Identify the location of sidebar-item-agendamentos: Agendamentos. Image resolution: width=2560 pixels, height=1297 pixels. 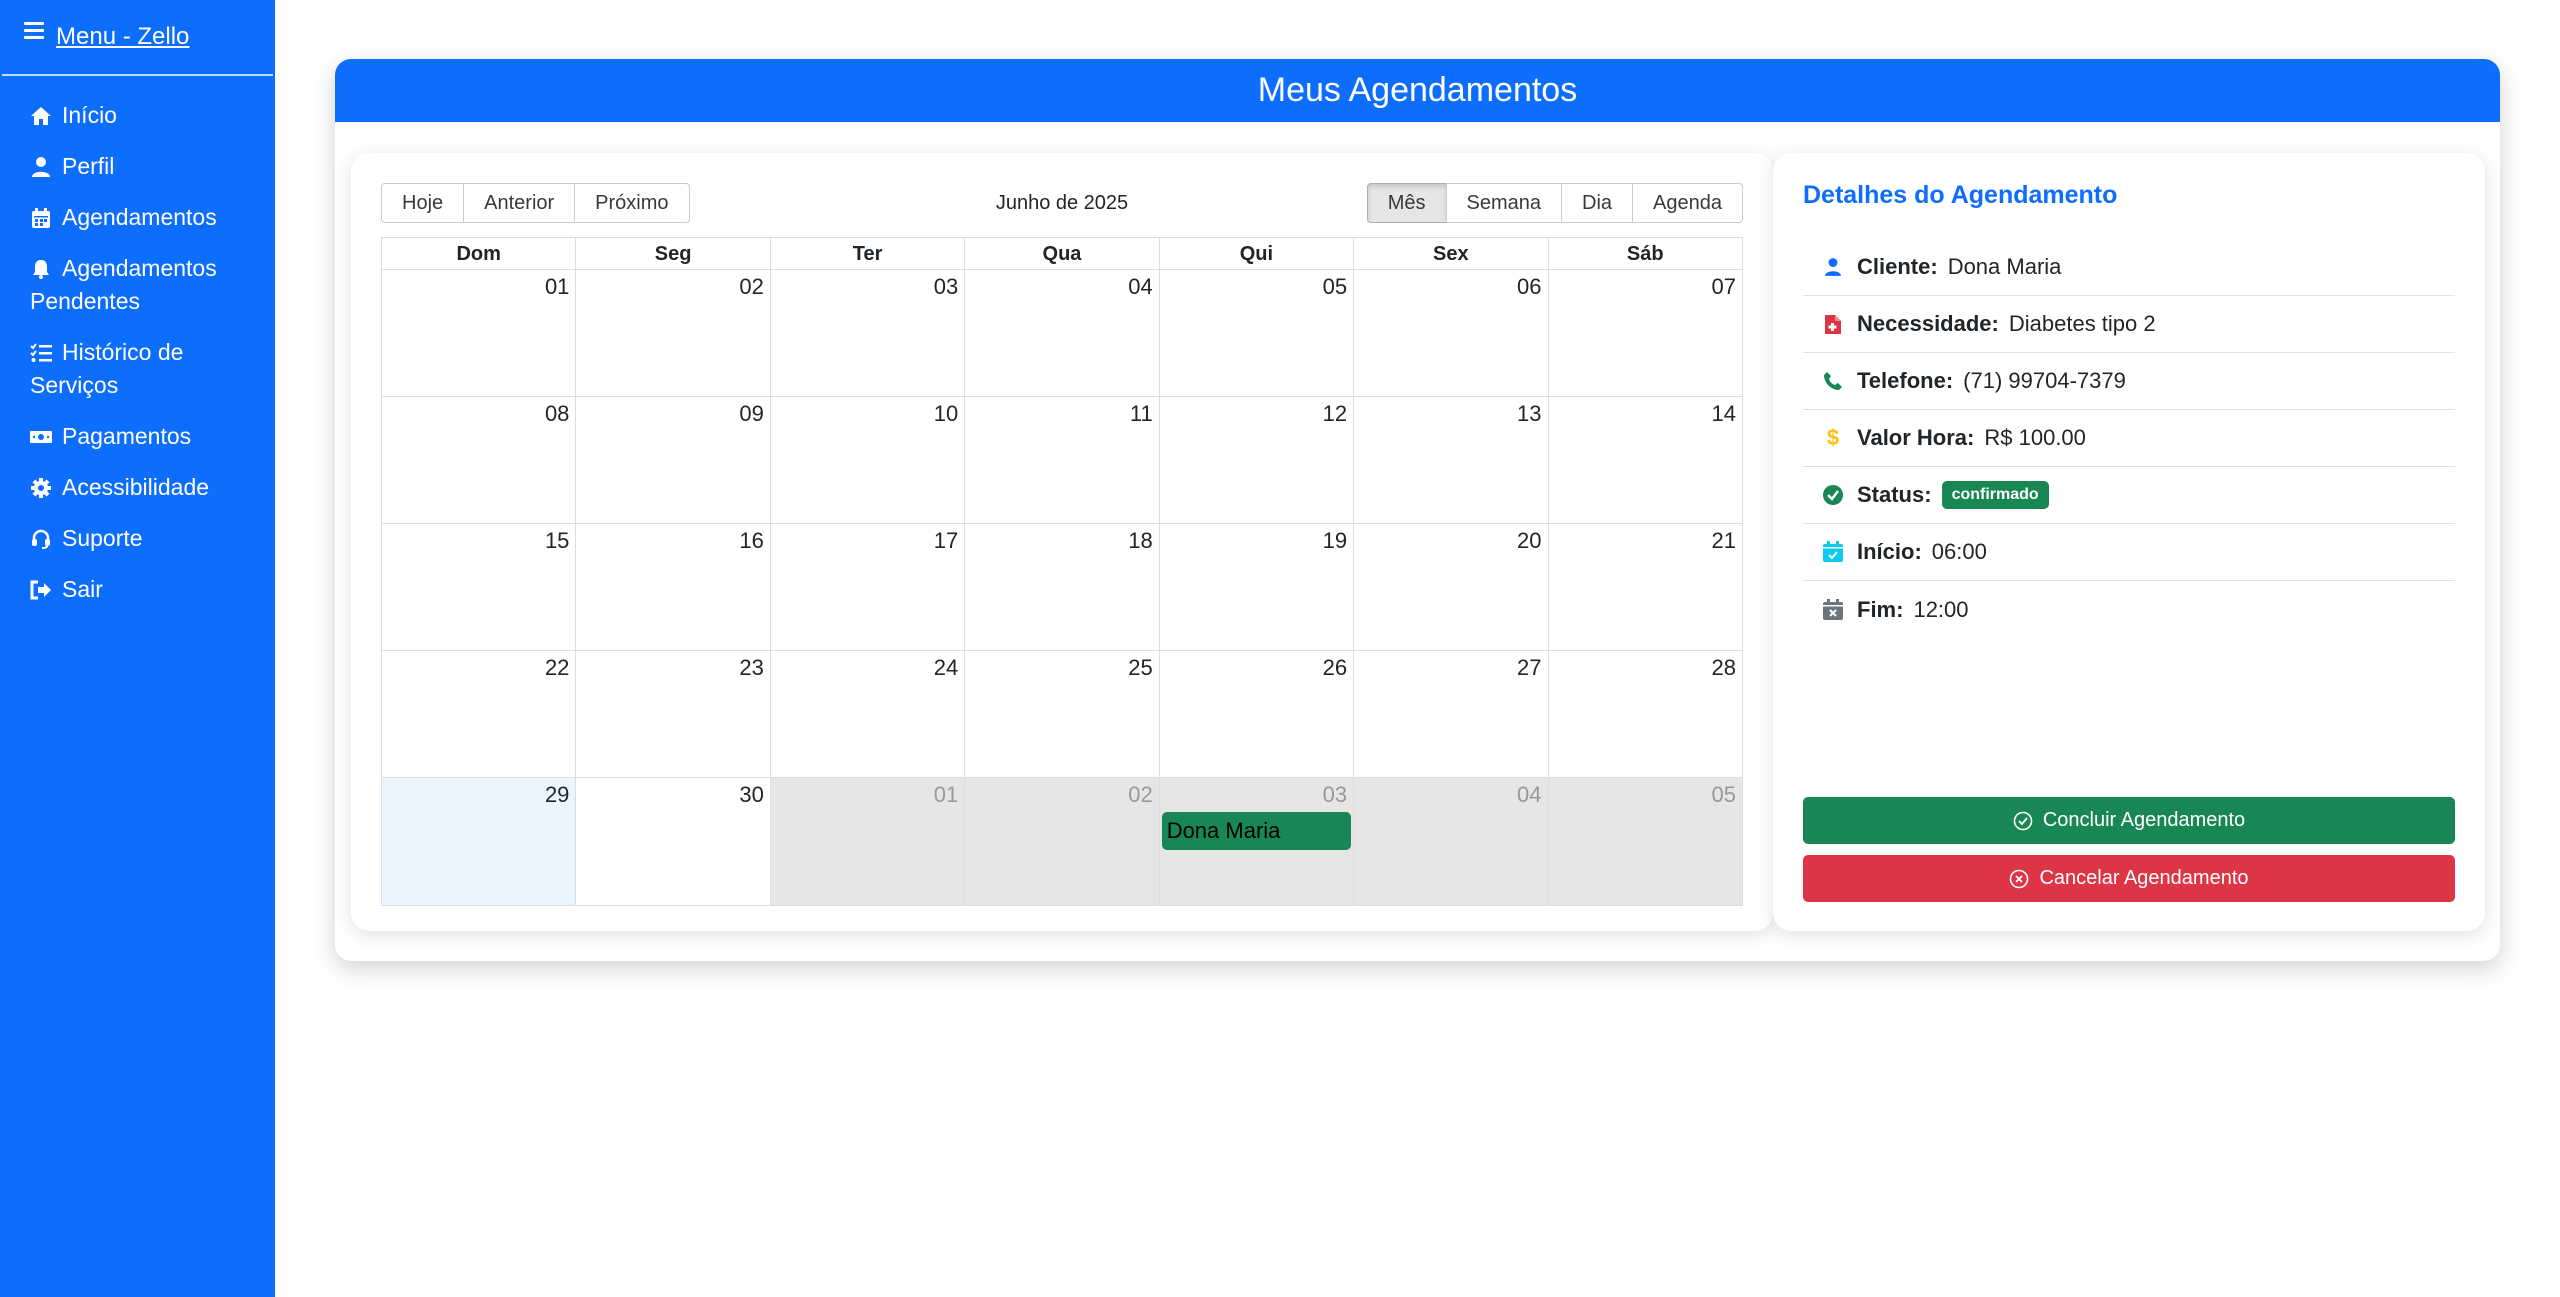
(137, 217).